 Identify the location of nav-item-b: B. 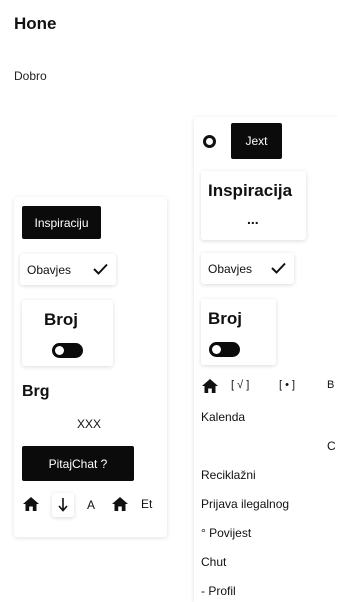
(330, 385).